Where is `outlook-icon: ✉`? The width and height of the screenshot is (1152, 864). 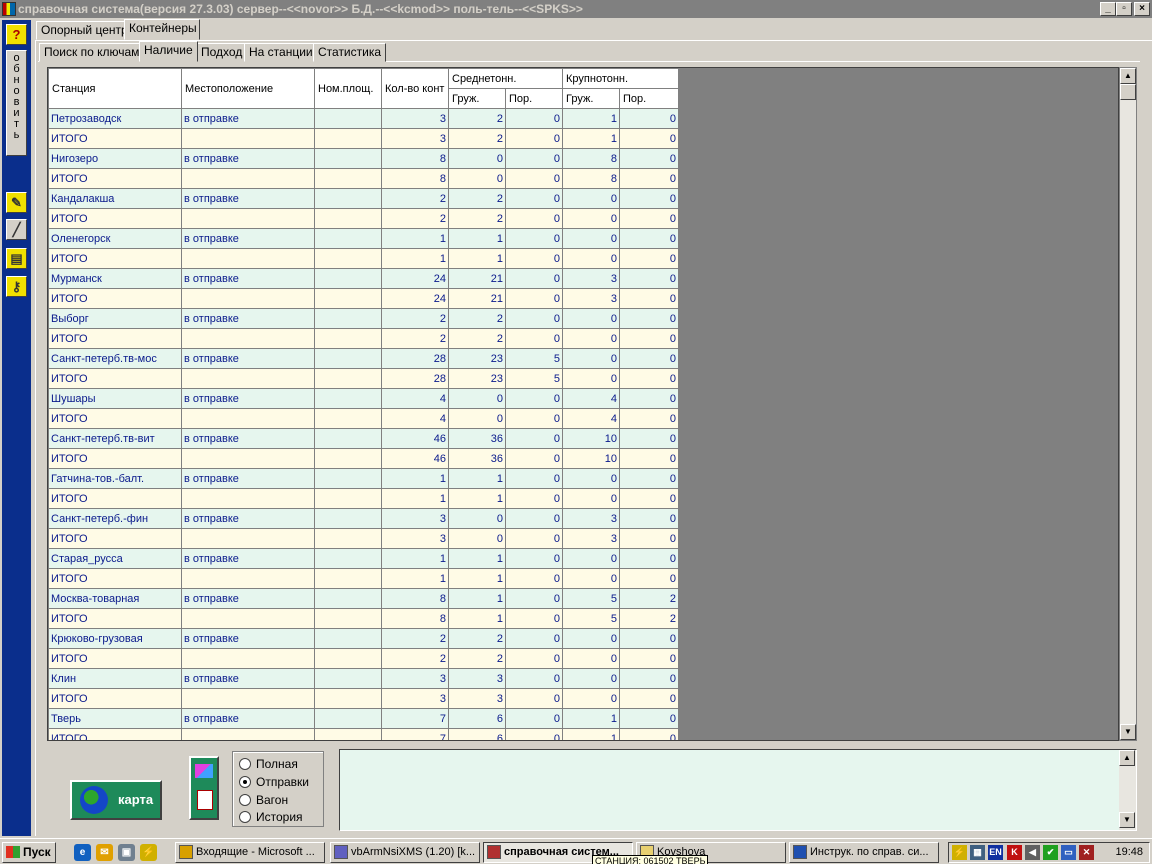
outlook-icon: ✉ is located at coordinates (104, 852).